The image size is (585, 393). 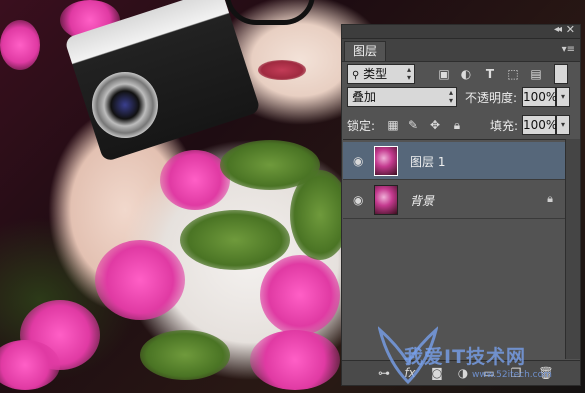 What do you see at coordinates (457, 125) in the screenshot?
I see `lock-all-icon: 🔒︎` at bounding box center [457, 125].